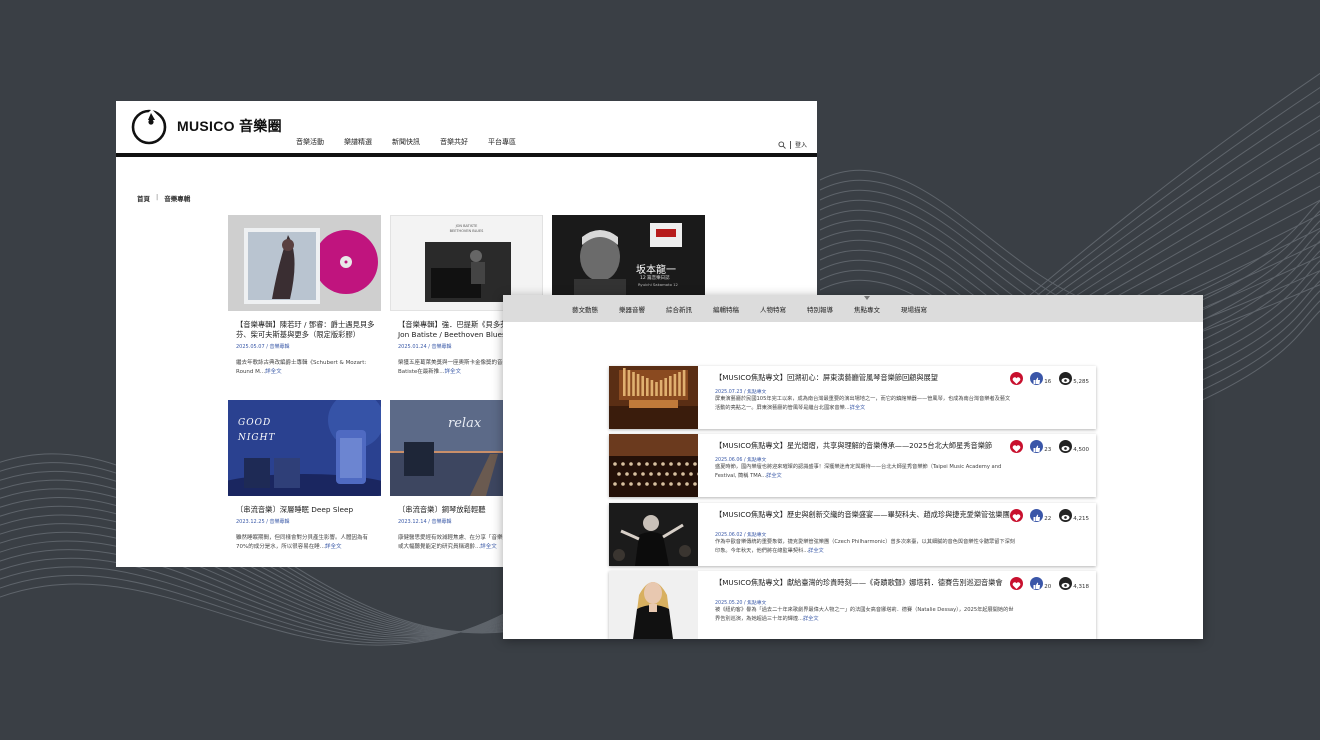 The image size is (1320, 740). I want to click on article-meta: 2025.05.20 / 焦點專文, so click(741, 603).